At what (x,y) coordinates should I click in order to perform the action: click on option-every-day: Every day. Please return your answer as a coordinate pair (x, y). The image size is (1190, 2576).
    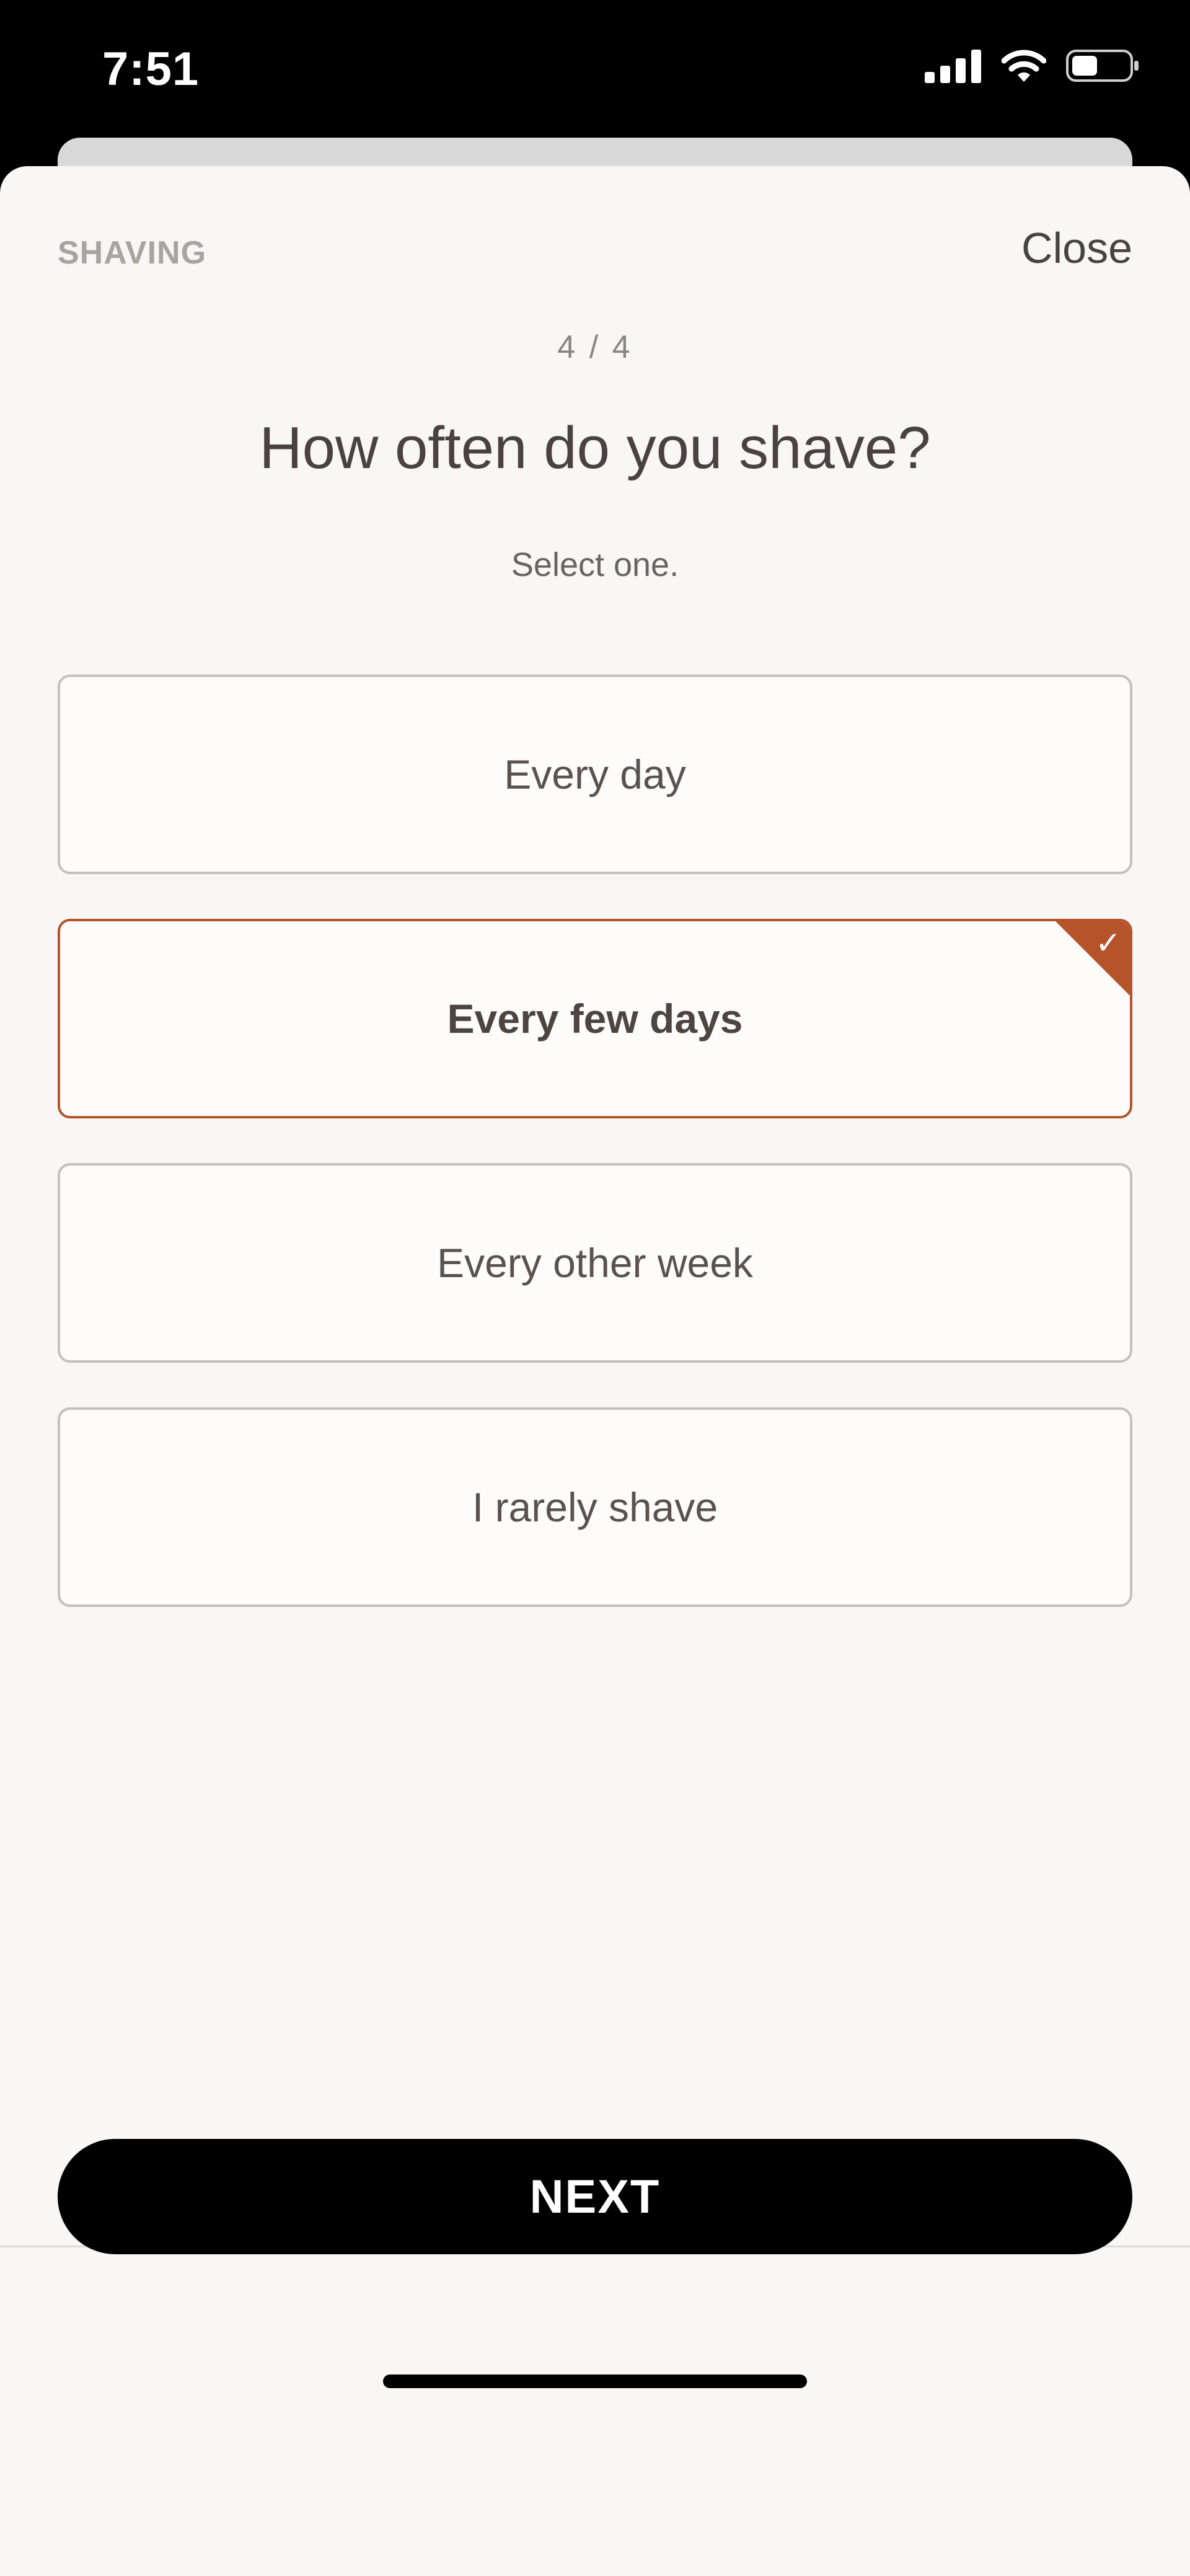
    Looking at the image, I should click on (595, 774).